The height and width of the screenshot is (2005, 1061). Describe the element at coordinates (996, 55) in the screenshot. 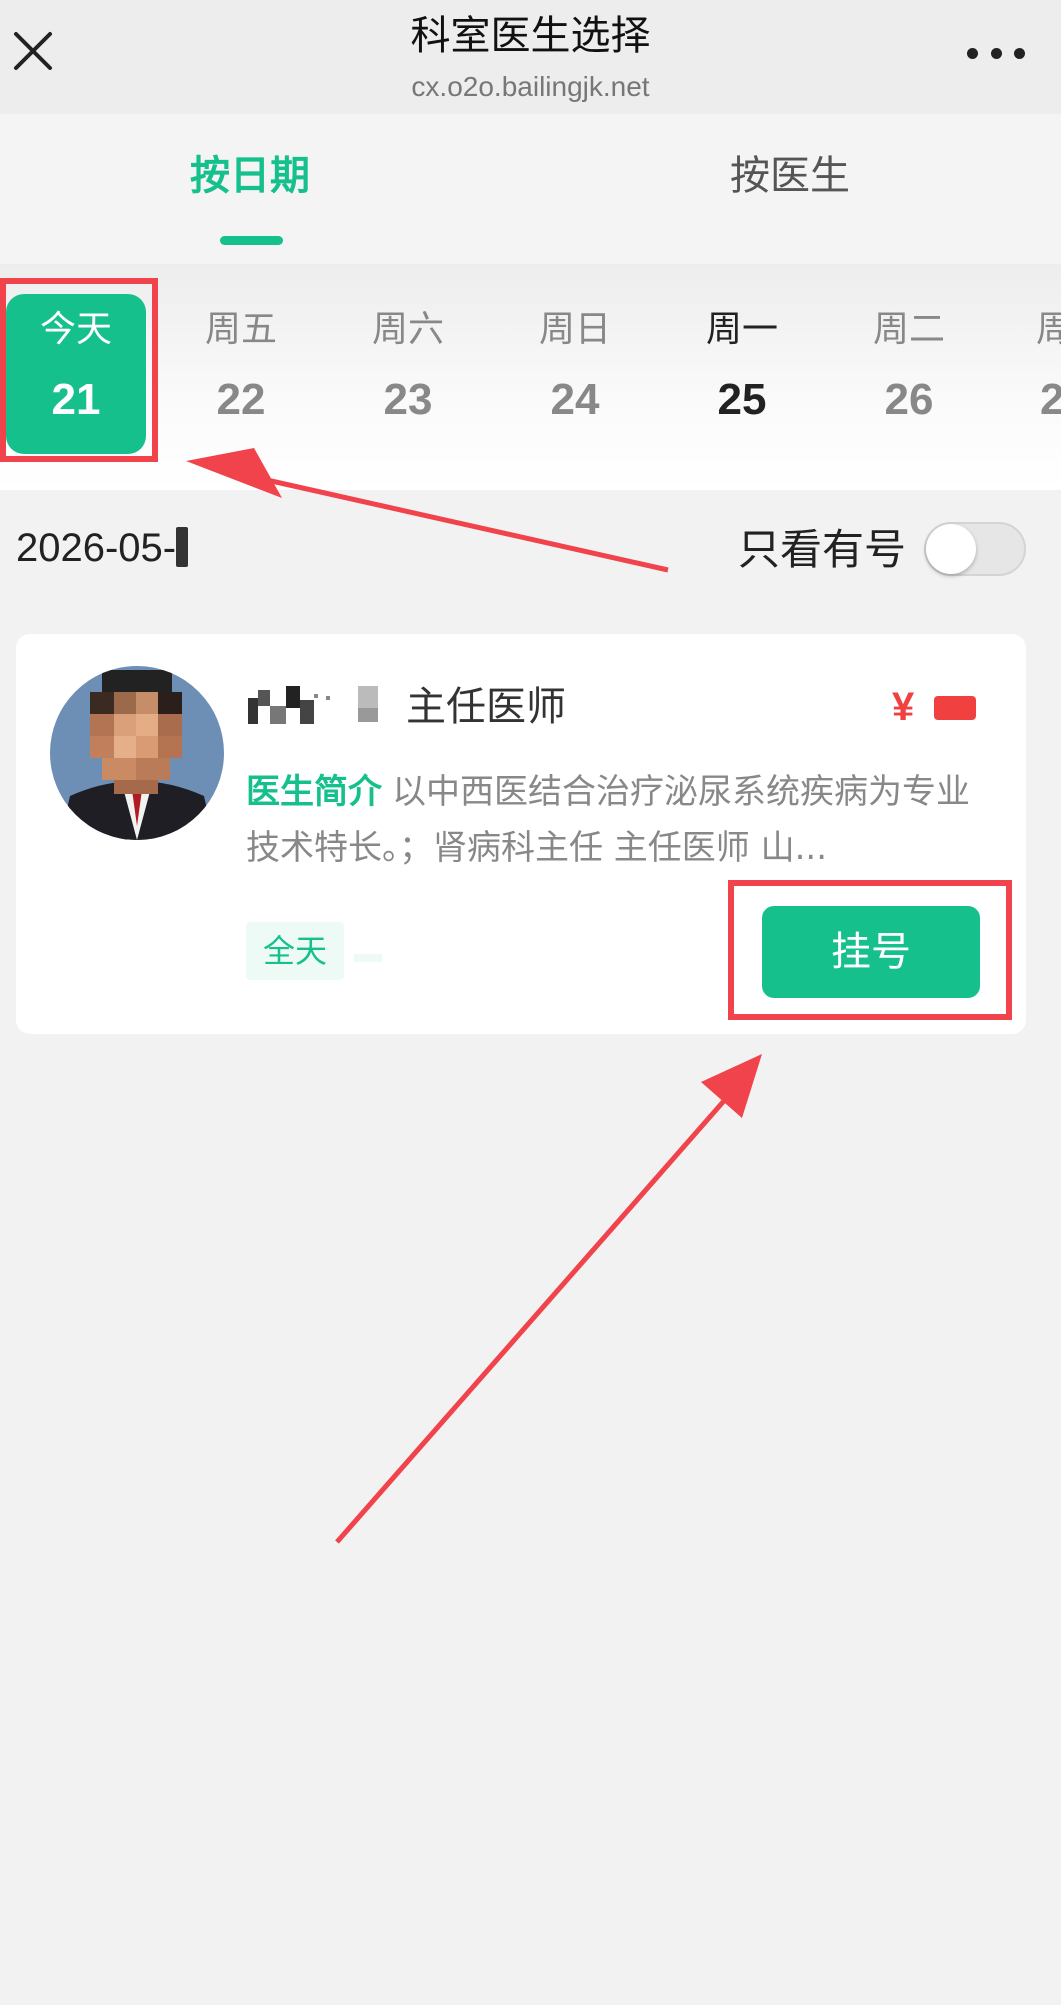

I see `more-dots-icon` at that location.